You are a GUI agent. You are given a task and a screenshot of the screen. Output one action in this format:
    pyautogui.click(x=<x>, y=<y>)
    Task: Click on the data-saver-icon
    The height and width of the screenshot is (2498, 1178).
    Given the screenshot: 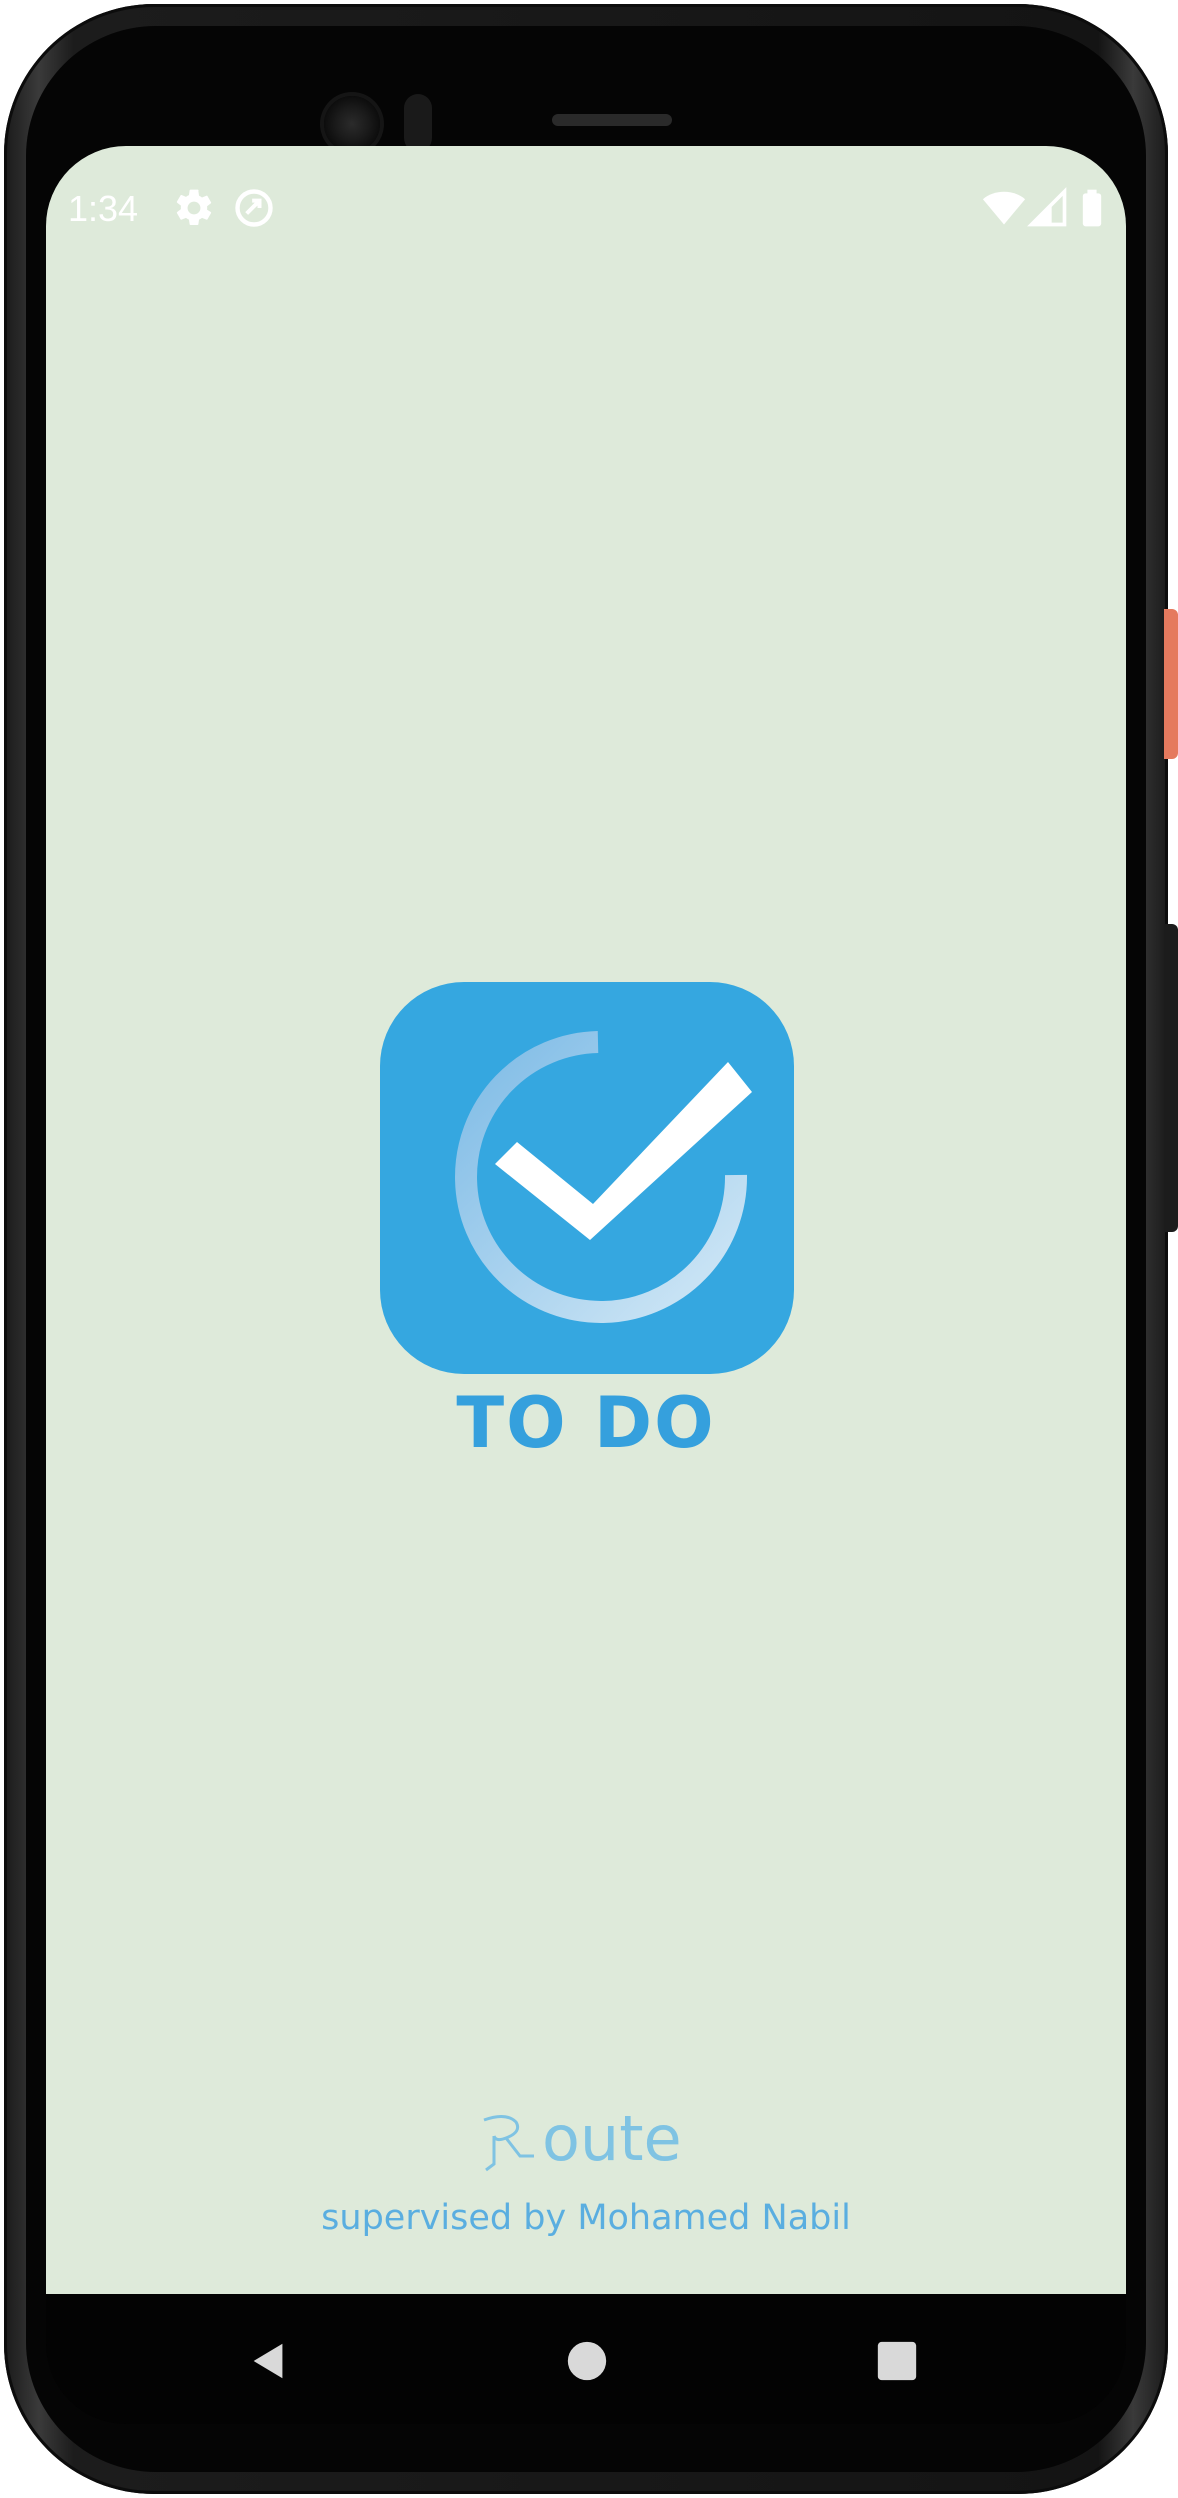 What is the action you would take?
    pyautogui.click(x=254, y=208)
    